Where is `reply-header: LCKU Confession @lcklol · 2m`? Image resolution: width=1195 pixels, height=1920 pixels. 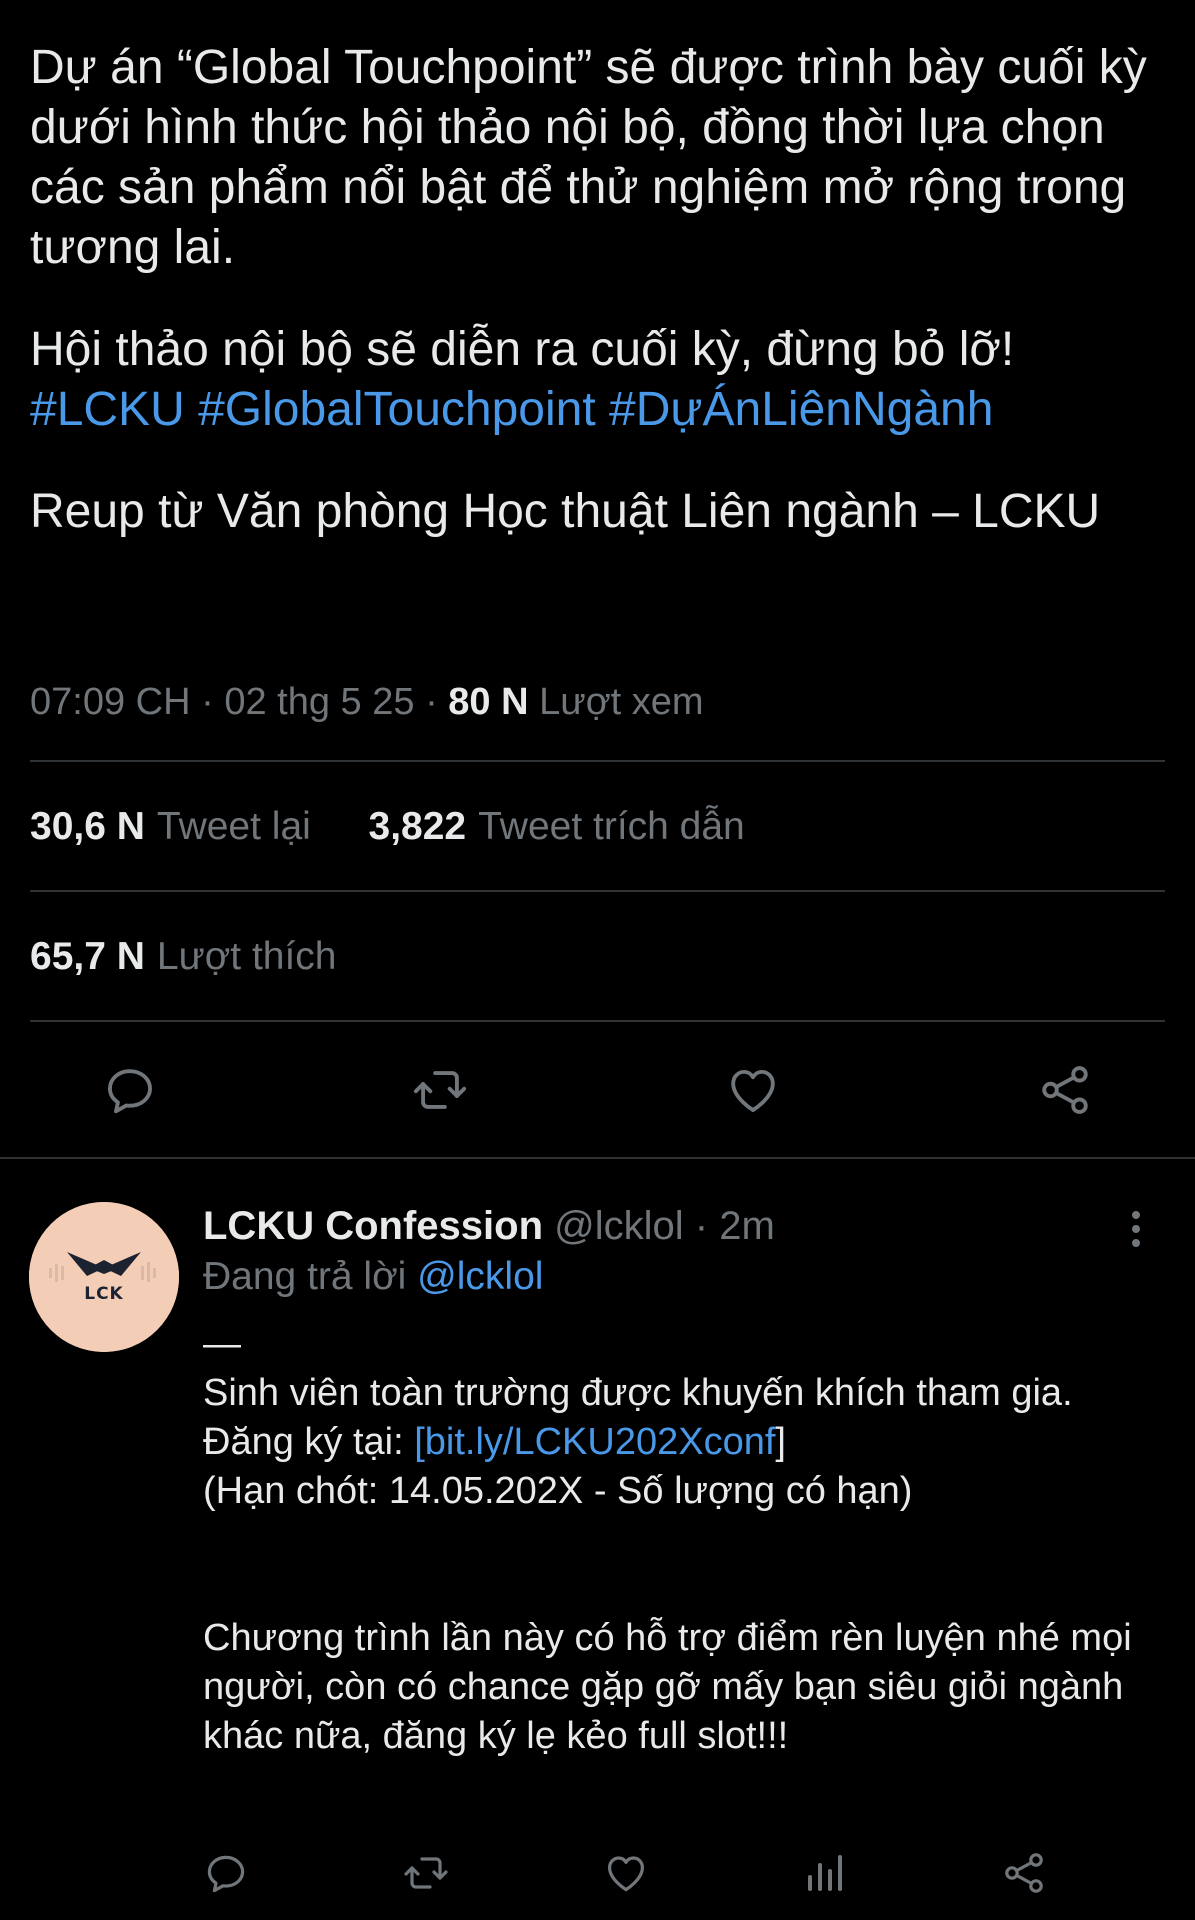 reply-header: LCKU Confession @lcklol · 2m is located at coordinates (489, 1226).